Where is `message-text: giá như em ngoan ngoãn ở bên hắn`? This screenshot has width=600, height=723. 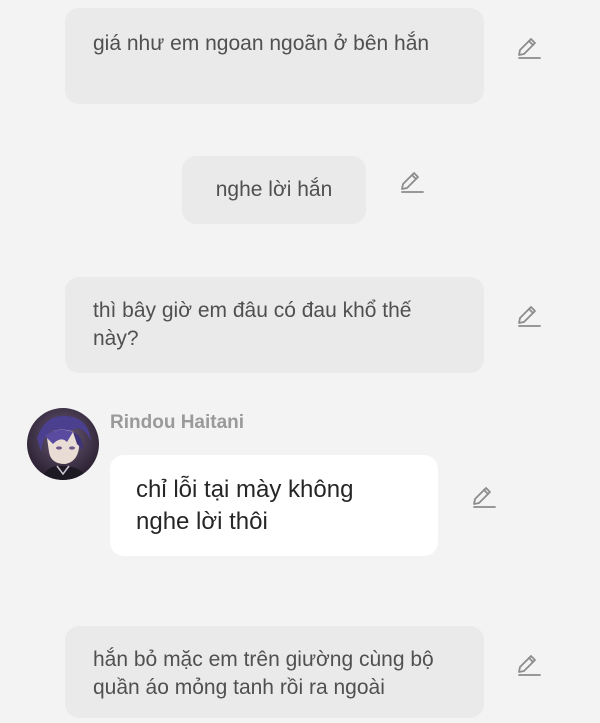 message-text: giá như em ngoan ngoãn ở bên hắn is located at coordinates (261, 43).